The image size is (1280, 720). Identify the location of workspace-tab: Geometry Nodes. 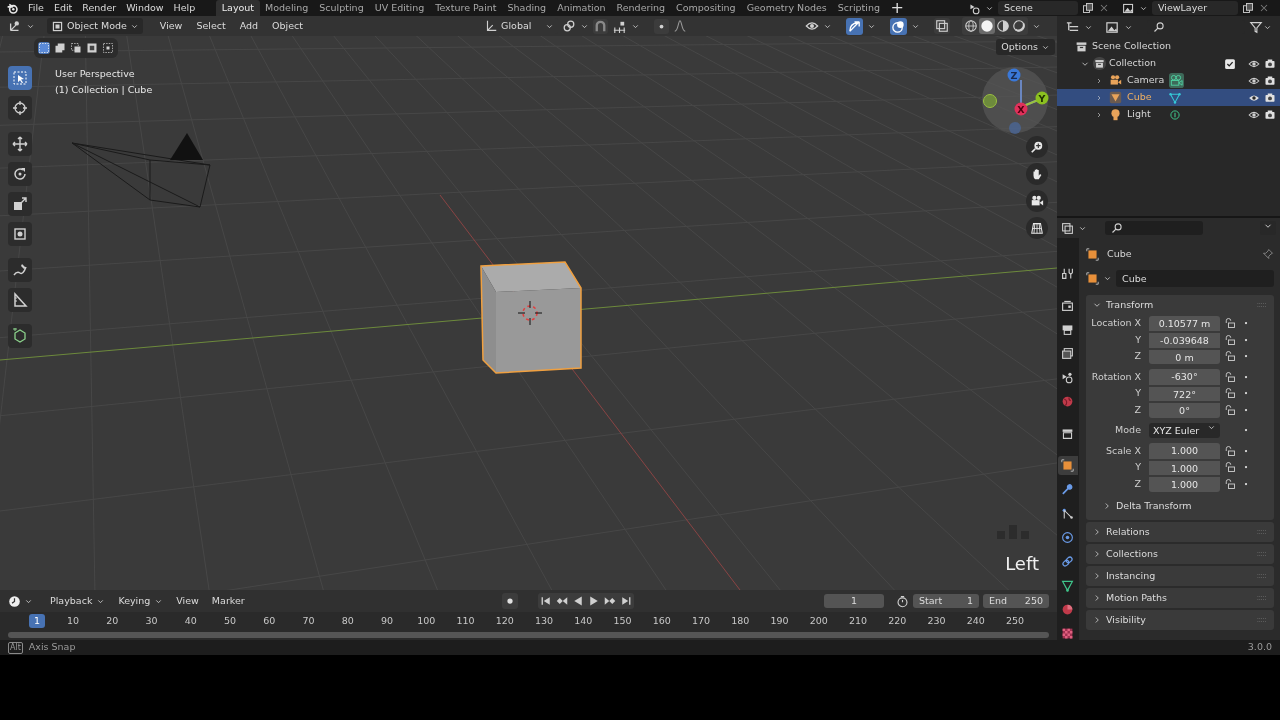
(787, 8).